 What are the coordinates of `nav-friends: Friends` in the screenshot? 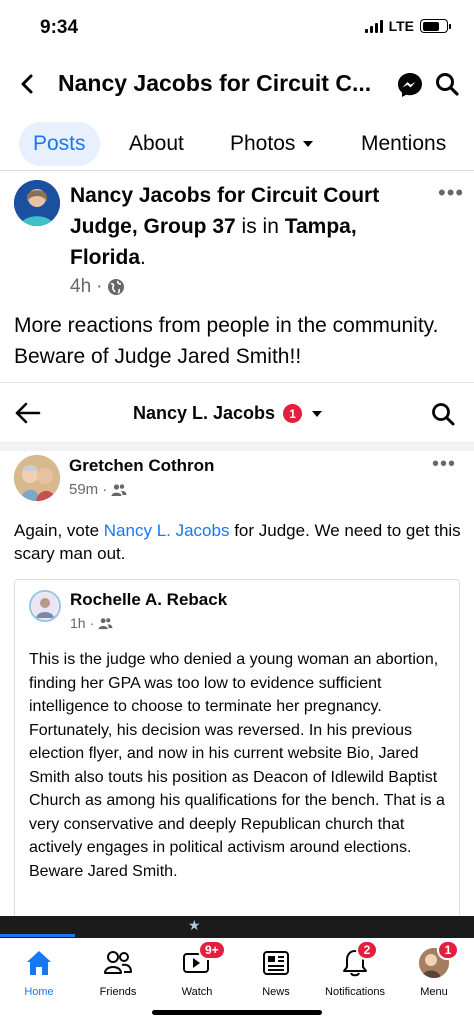 It's located at (118, 972).